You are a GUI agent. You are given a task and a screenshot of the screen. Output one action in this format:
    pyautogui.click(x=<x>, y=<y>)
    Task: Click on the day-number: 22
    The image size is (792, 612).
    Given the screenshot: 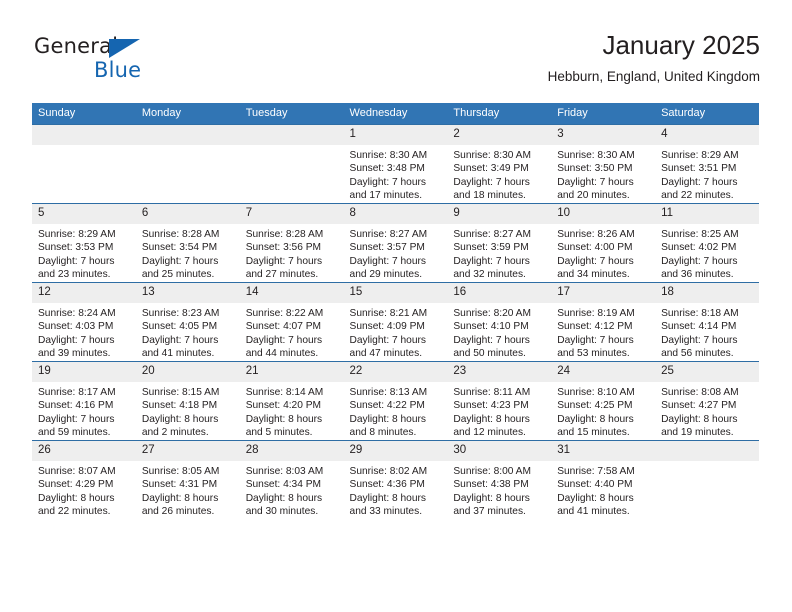 What is the action you would take?
    pyautogui.click(x=395, y=372)
    